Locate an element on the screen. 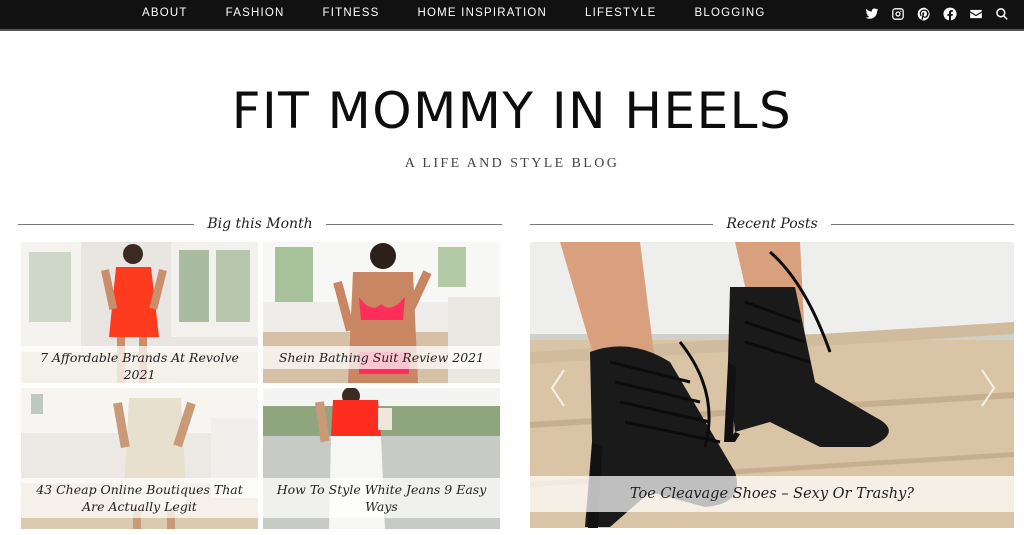 The image size is (1024, 535). featured-post-title: Toe Cleavage Shoes – Sexy Or Trashy? is located at coordinates (772, 494).